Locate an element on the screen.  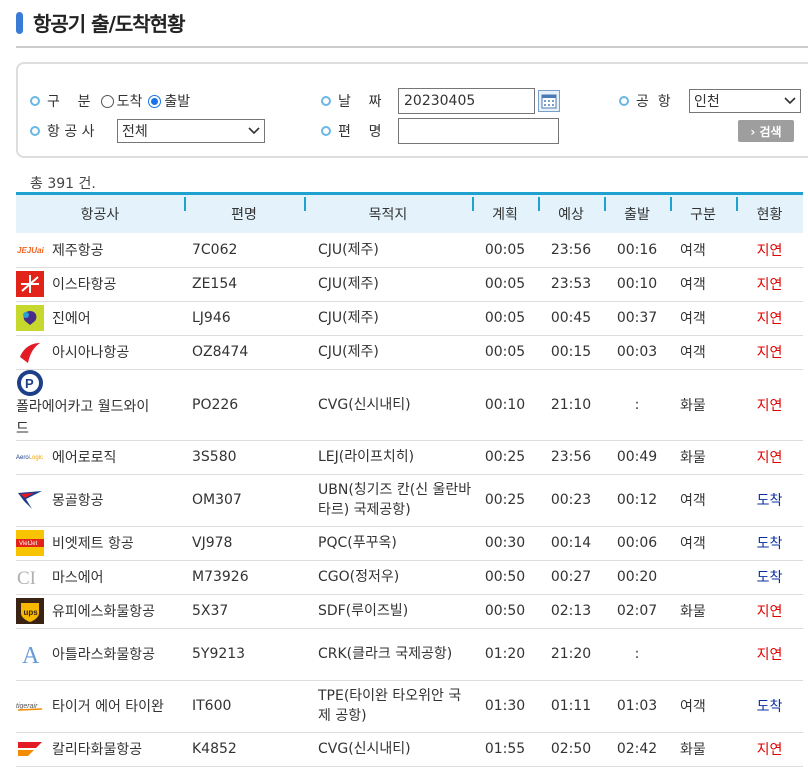
cell-departed: 00:49 is located at coordinates (637, 457).